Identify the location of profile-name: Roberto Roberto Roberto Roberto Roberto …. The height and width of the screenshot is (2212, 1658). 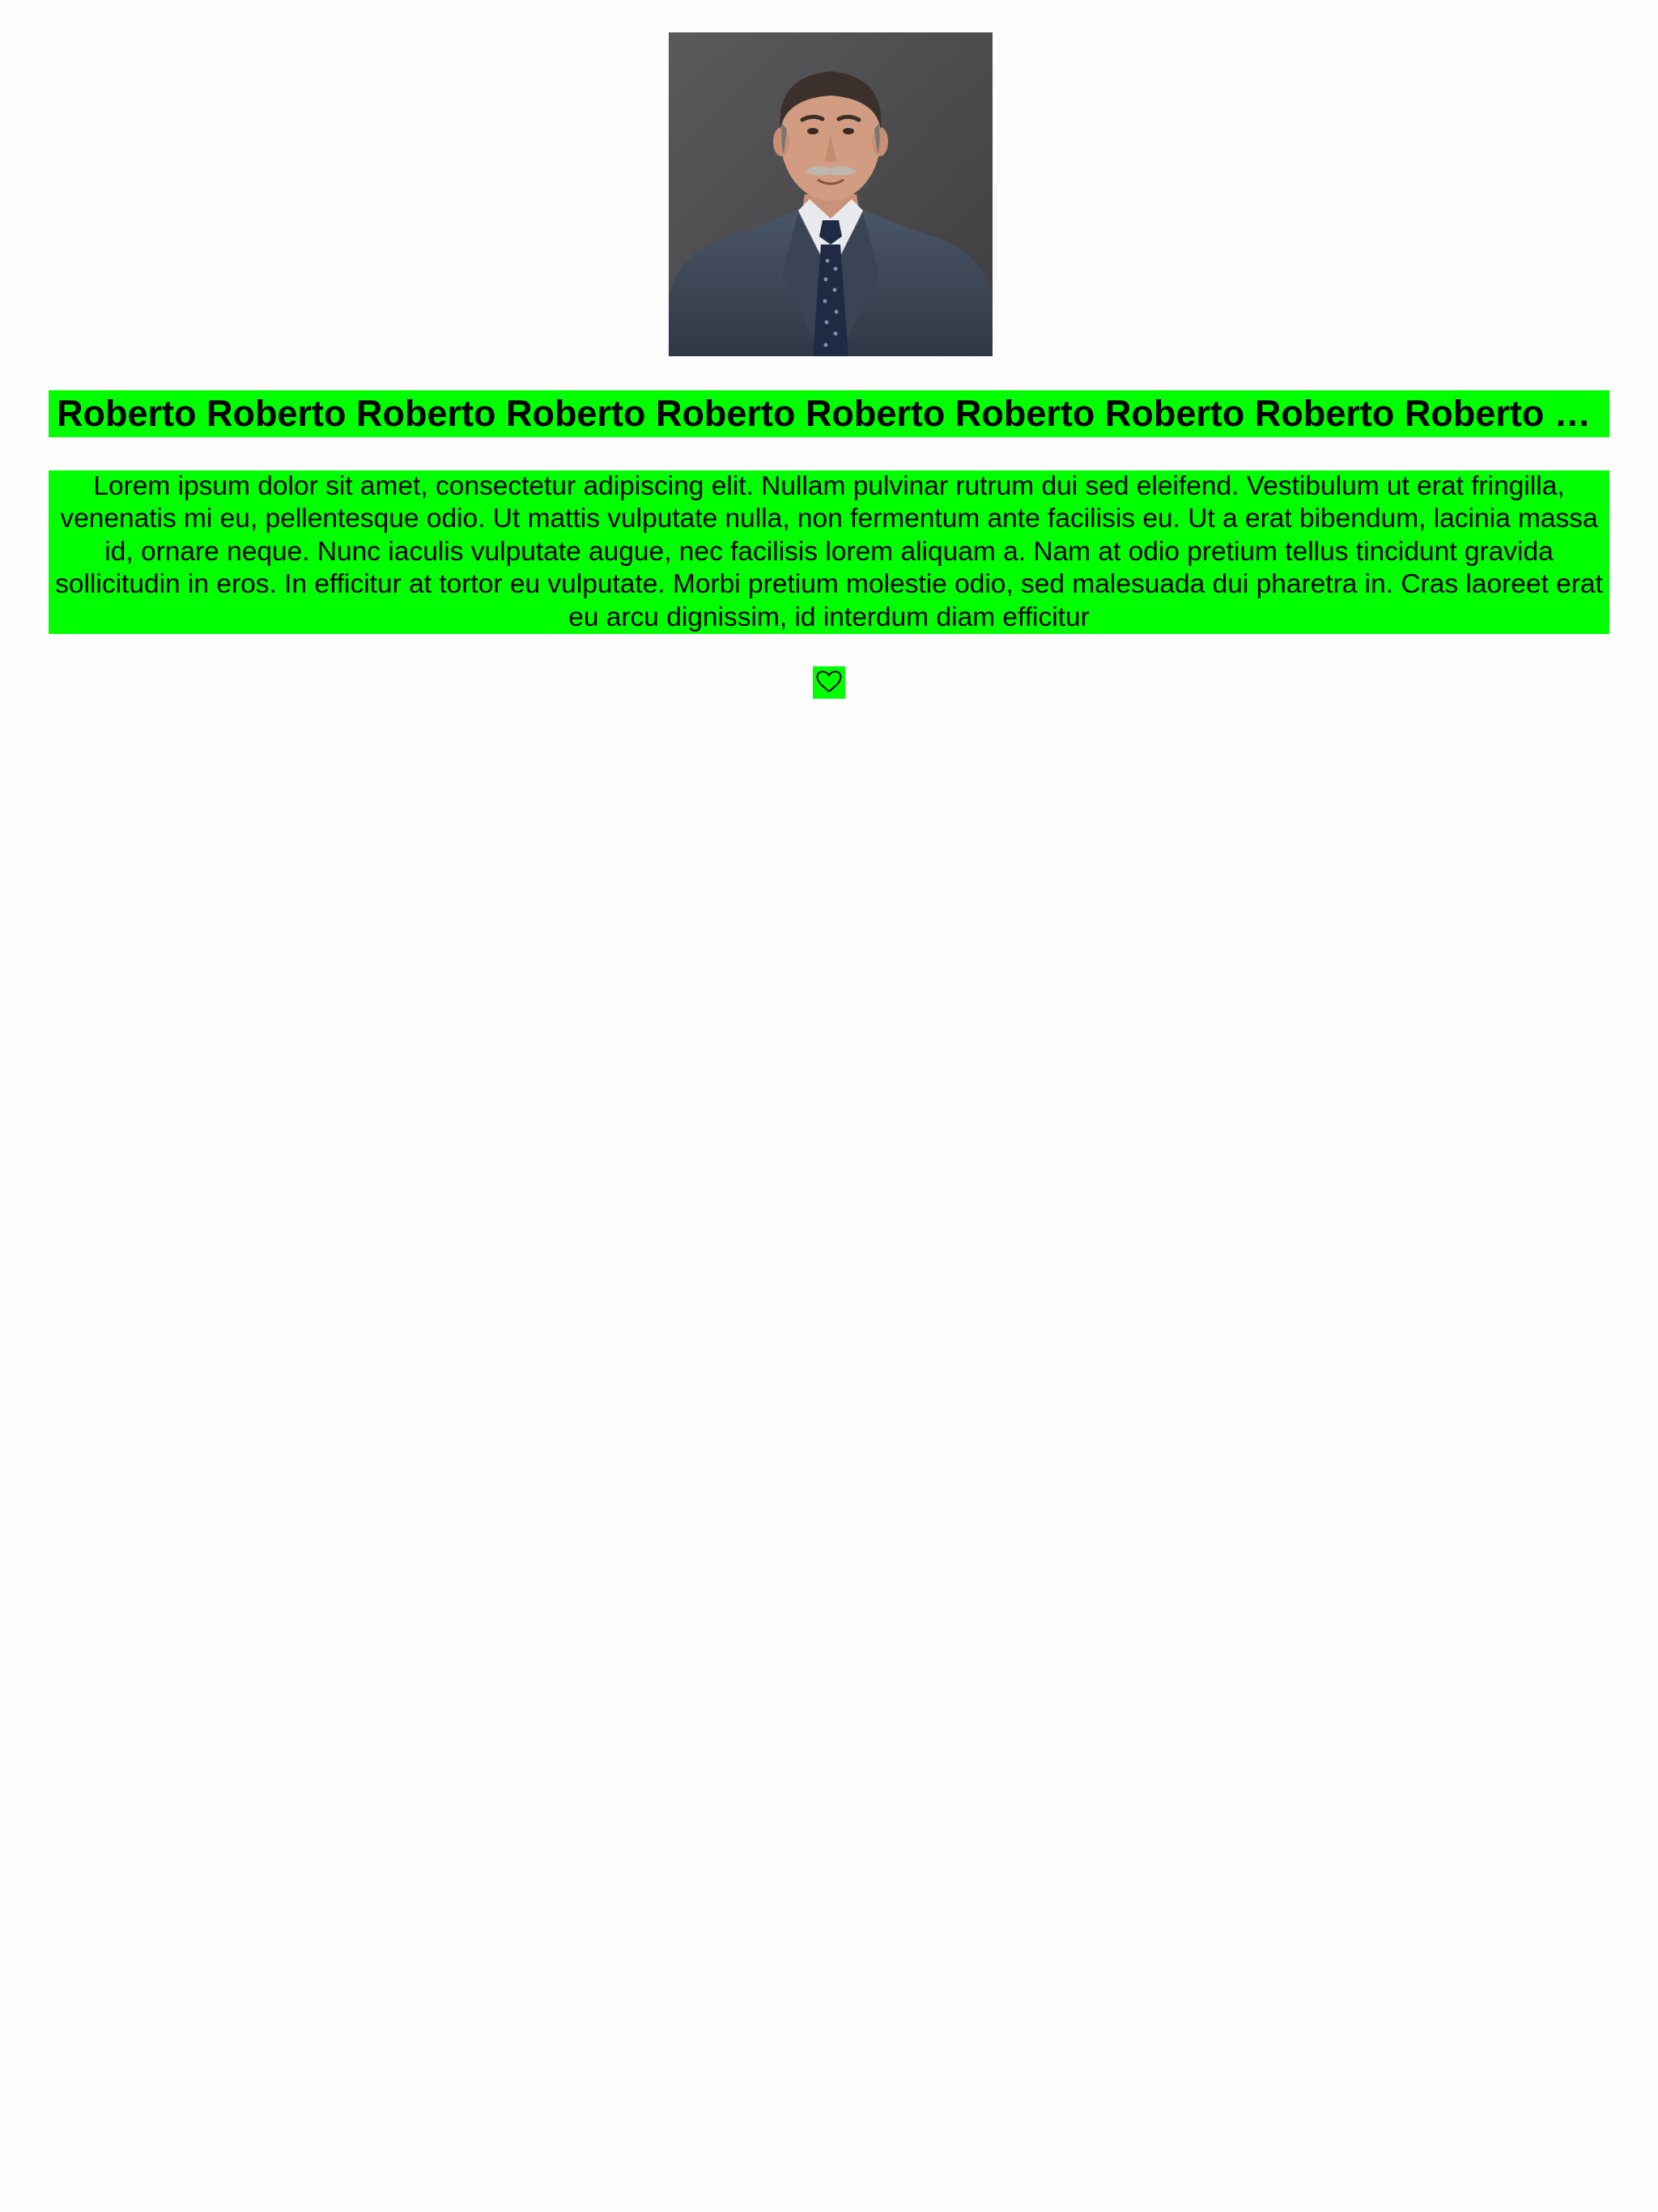
(829, 414).